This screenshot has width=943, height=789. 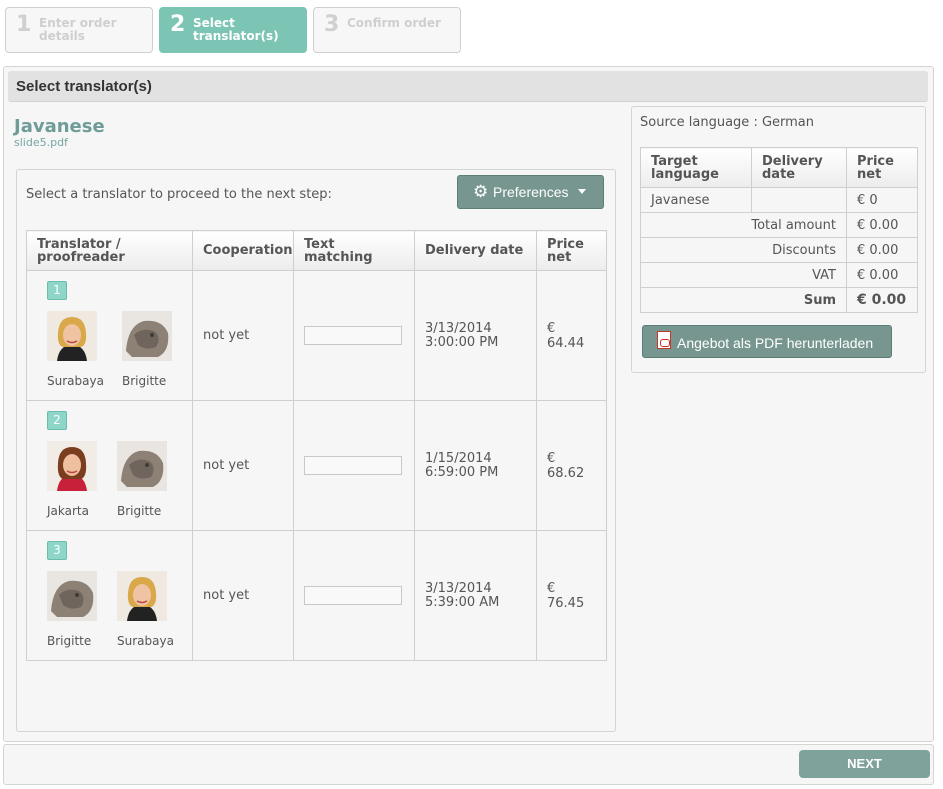 What do you see at coordinates (354, 250) in the screenshot?
I see `header-text-matching: Text matching` at bounding box center [354, 250].